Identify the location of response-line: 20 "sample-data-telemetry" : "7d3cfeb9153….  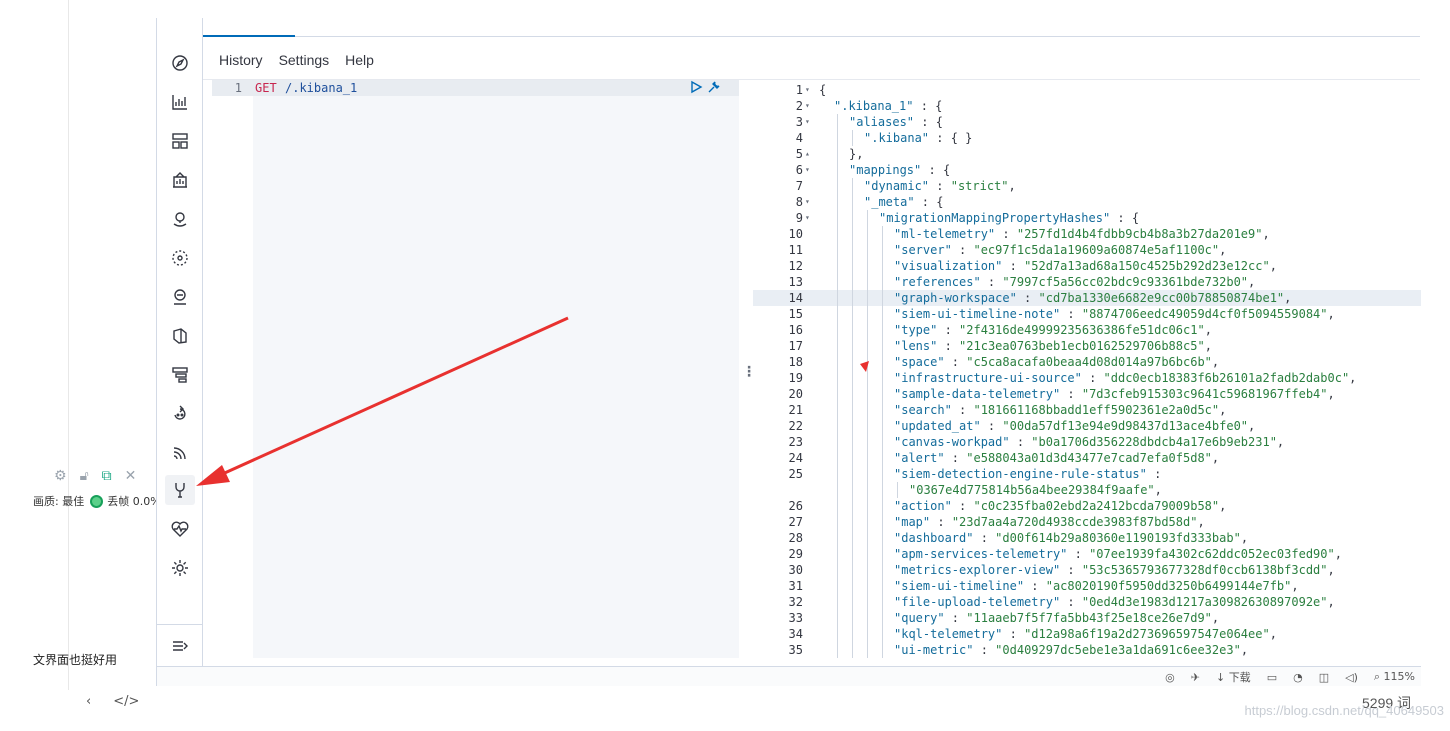
(1087, 394).